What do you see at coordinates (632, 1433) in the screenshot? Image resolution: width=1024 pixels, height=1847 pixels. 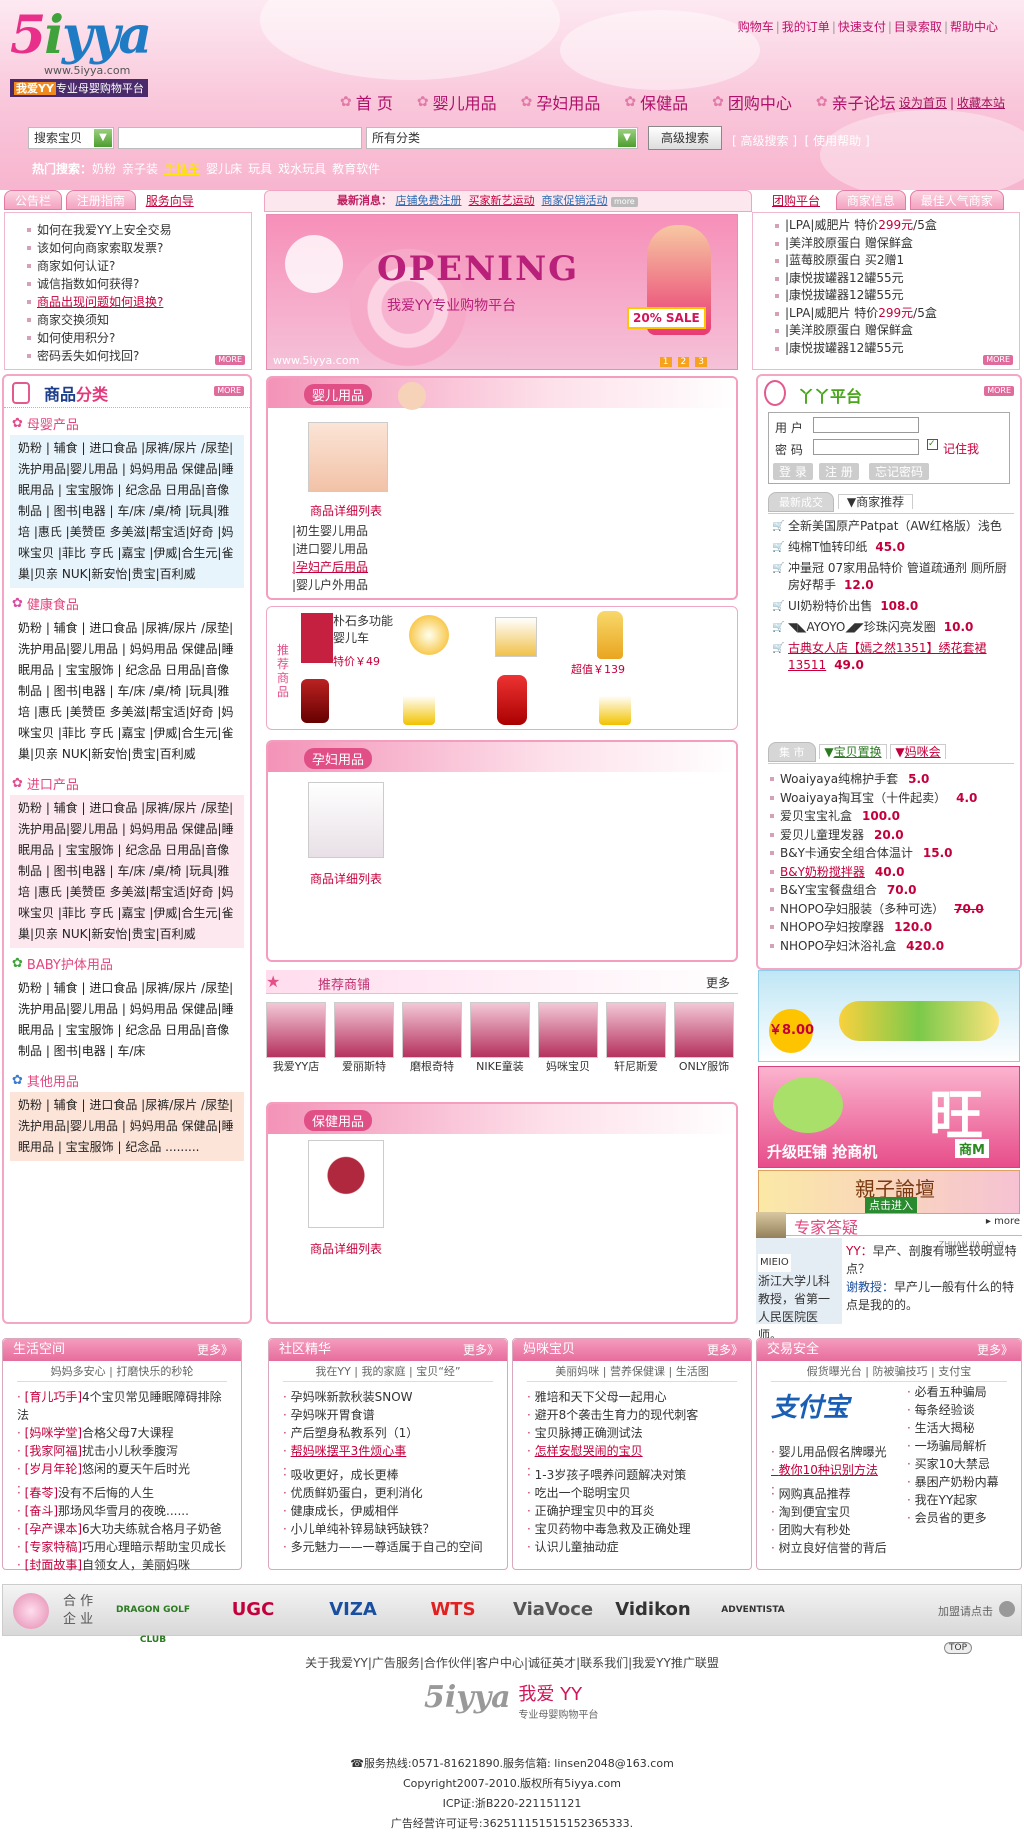 I see `bottom-link: 宝贝脉搏正确测试法` at bounding box center [632, 1433].